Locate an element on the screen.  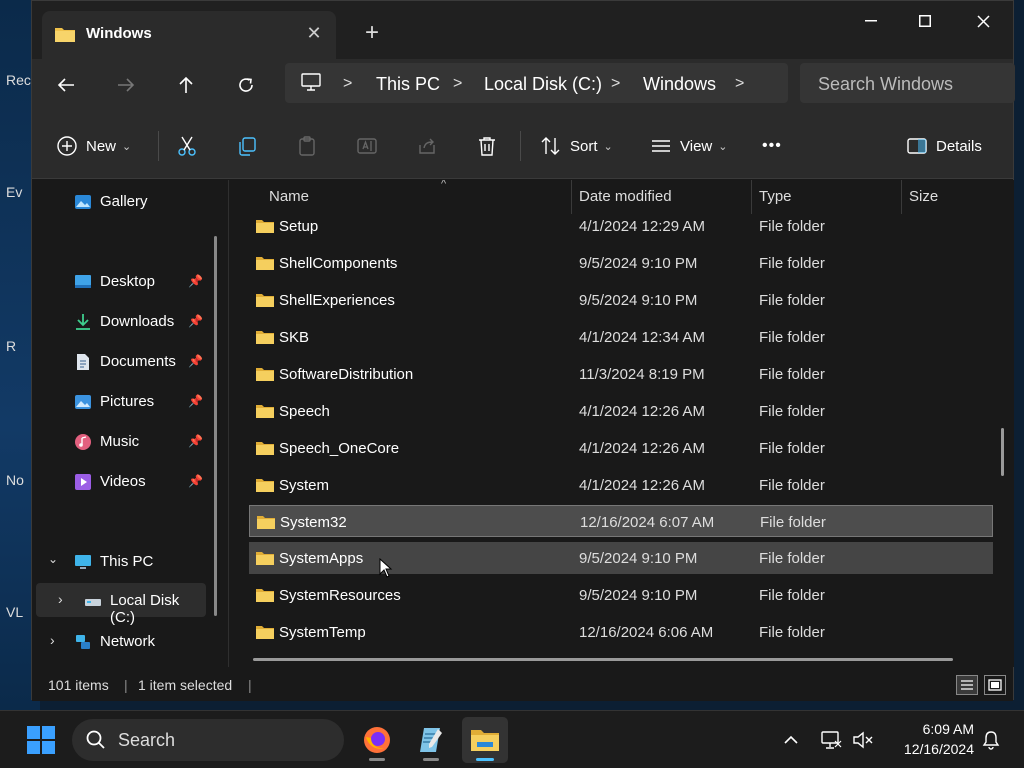
file-date: 4/1/2024 12:26 AM is located at coordinates (642, 411).